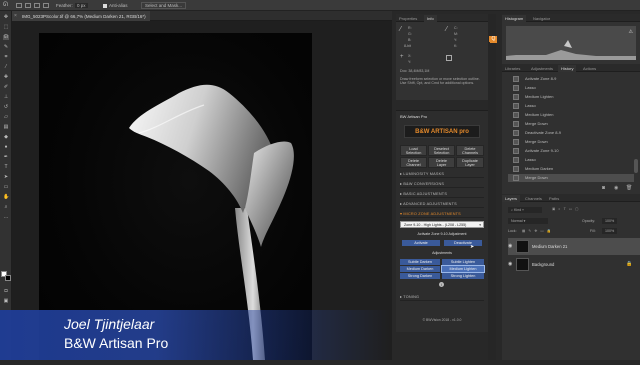  I want to click on feather-input: 0 px, so click(81, 5).